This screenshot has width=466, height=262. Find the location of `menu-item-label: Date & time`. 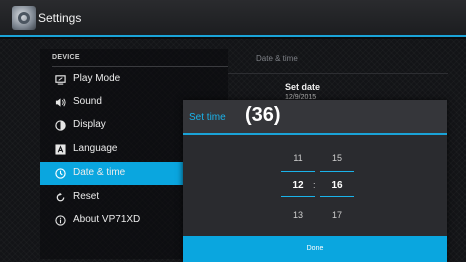

menu-item-label: Date & time is located at coordinates (99, 172).